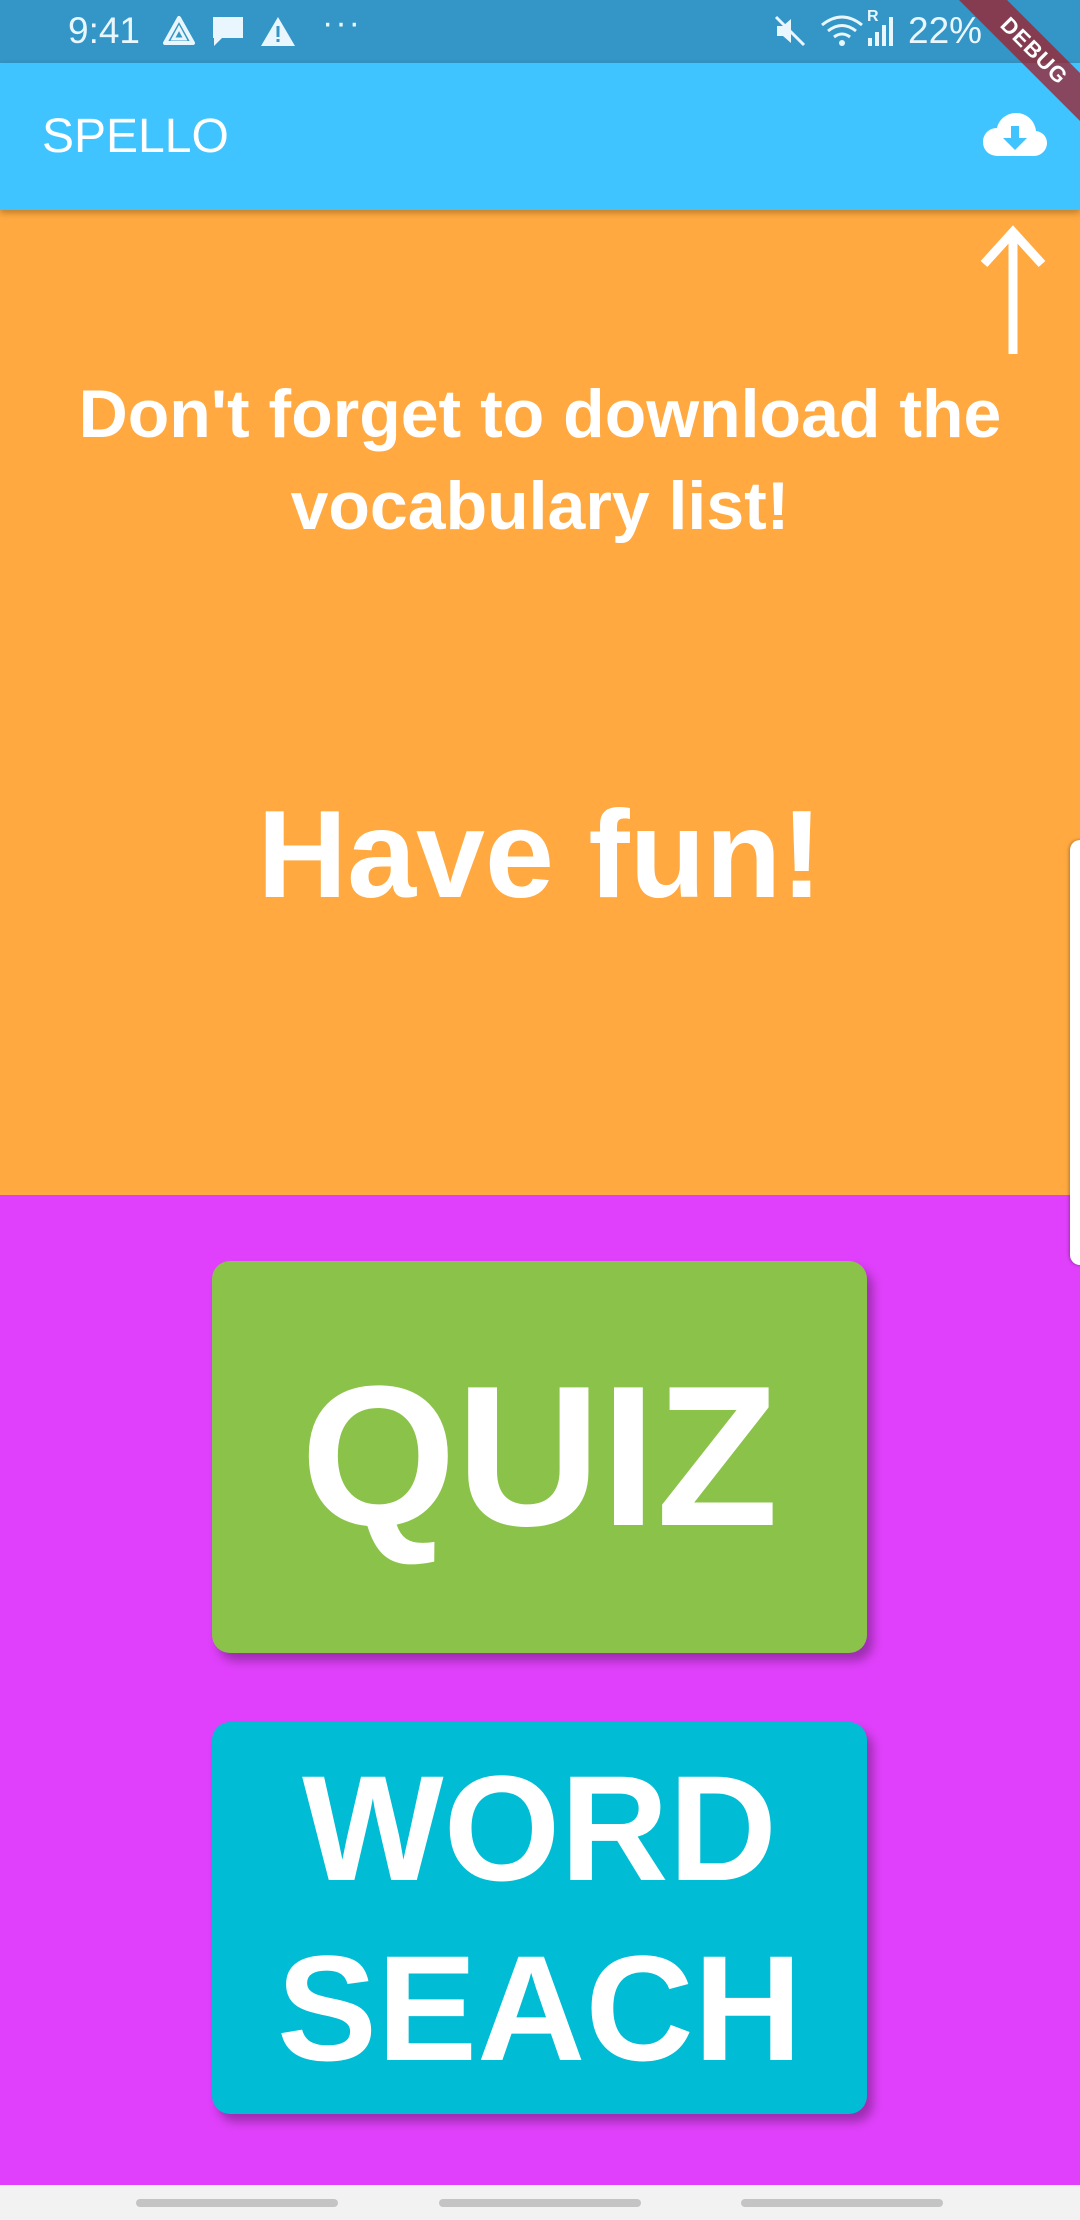  Describe the element at coordinates (342, 23) in the screenshot. I see `more-notifications: ···` at that location.